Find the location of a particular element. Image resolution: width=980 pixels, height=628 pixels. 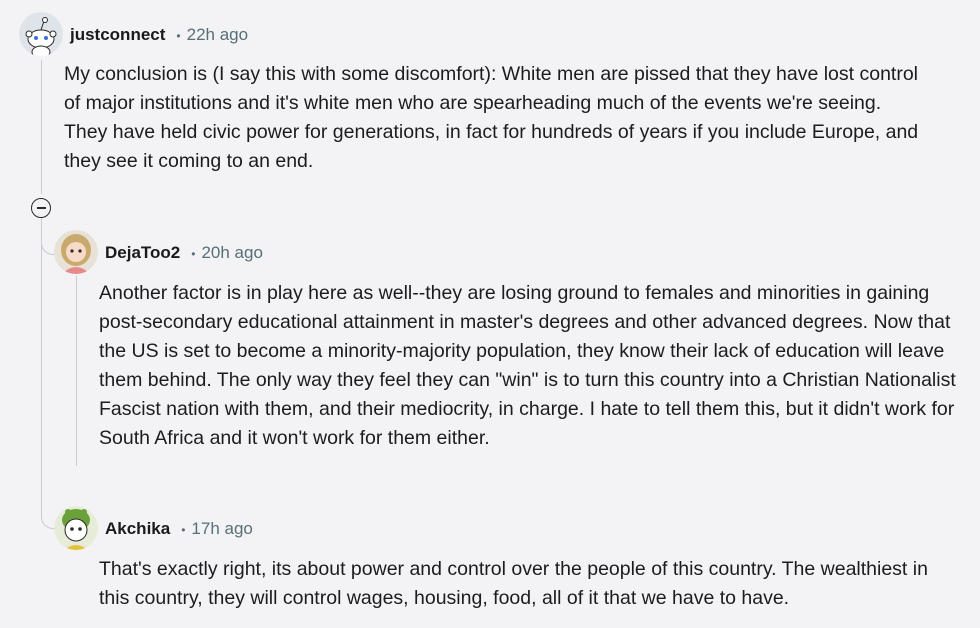

username-link: justconnect is located at coordinates (117, 35).